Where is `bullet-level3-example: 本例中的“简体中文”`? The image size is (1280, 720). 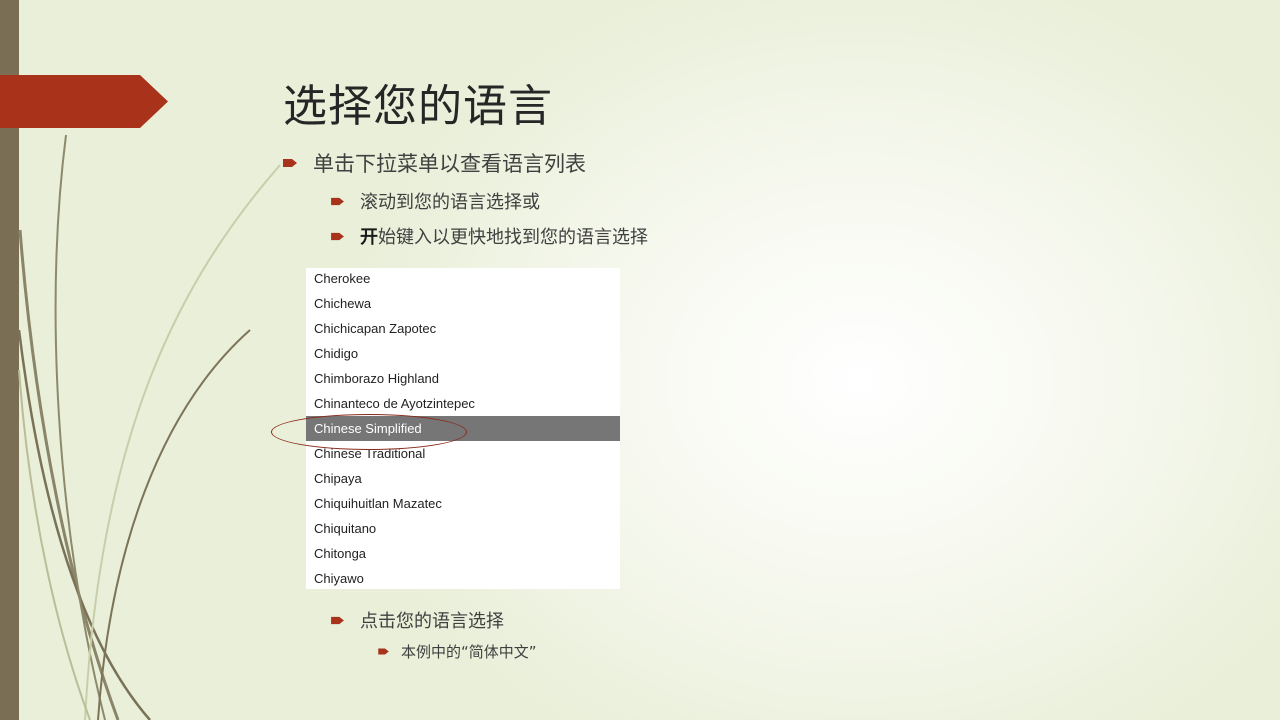 bullet-level3-example: 本例中的“简体中文” is located at coordinates (457, 651).